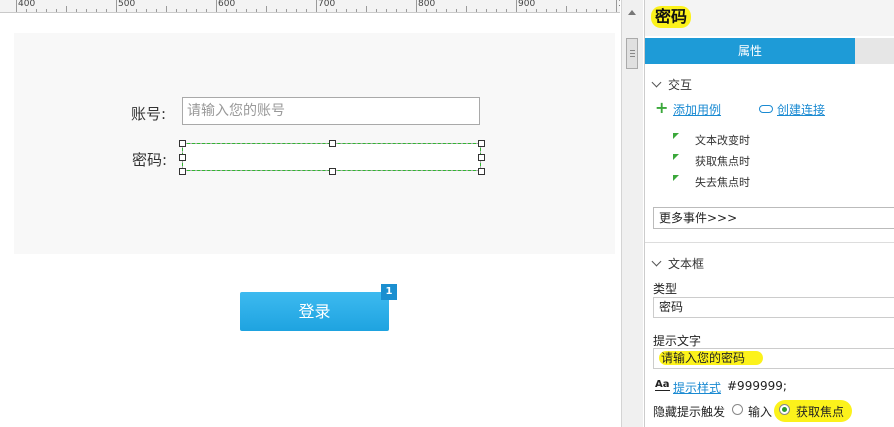 This screenshot has width=894, height=427. Describe the element at coordinates (227, 4) in the screenshot. I see `ruler-label: 600` at that location.